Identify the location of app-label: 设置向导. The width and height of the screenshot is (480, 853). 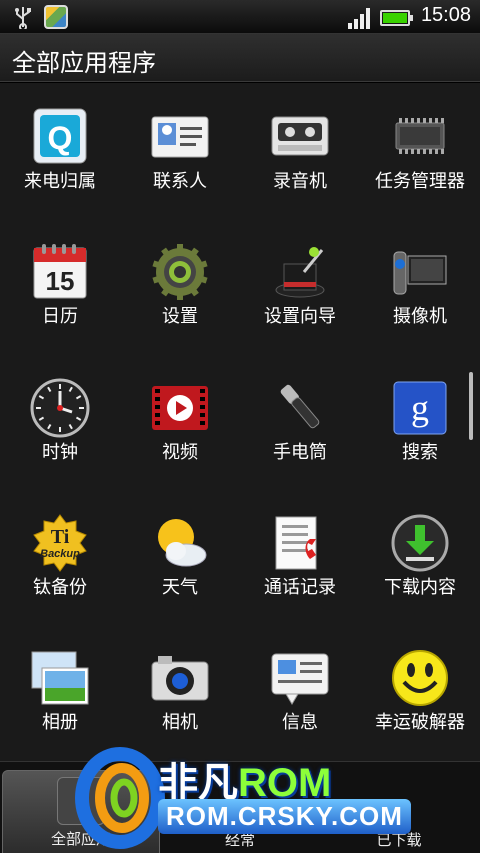
(300, 316).